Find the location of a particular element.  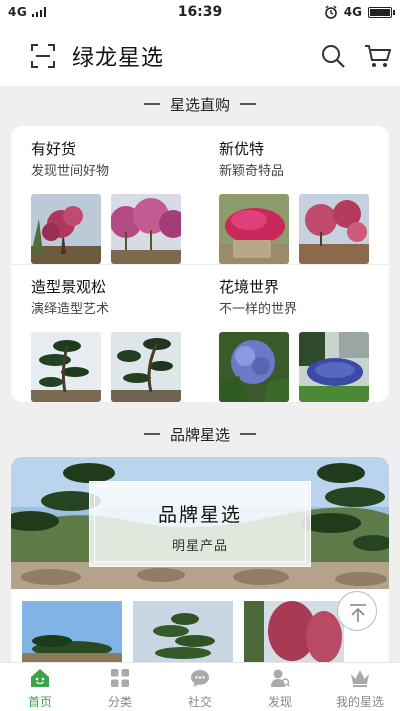

featured-cell-landscape-pine: 造型景观松 演绎造型艺术 is located at coordinates (116, 341).